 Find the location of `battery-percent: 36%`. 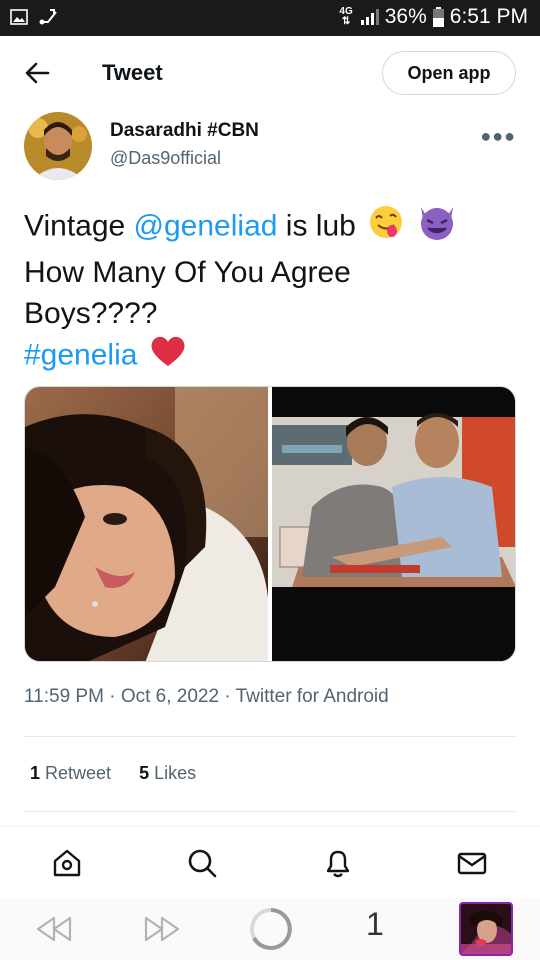

battery-percent: 36% is located at coordinates (405, 16).